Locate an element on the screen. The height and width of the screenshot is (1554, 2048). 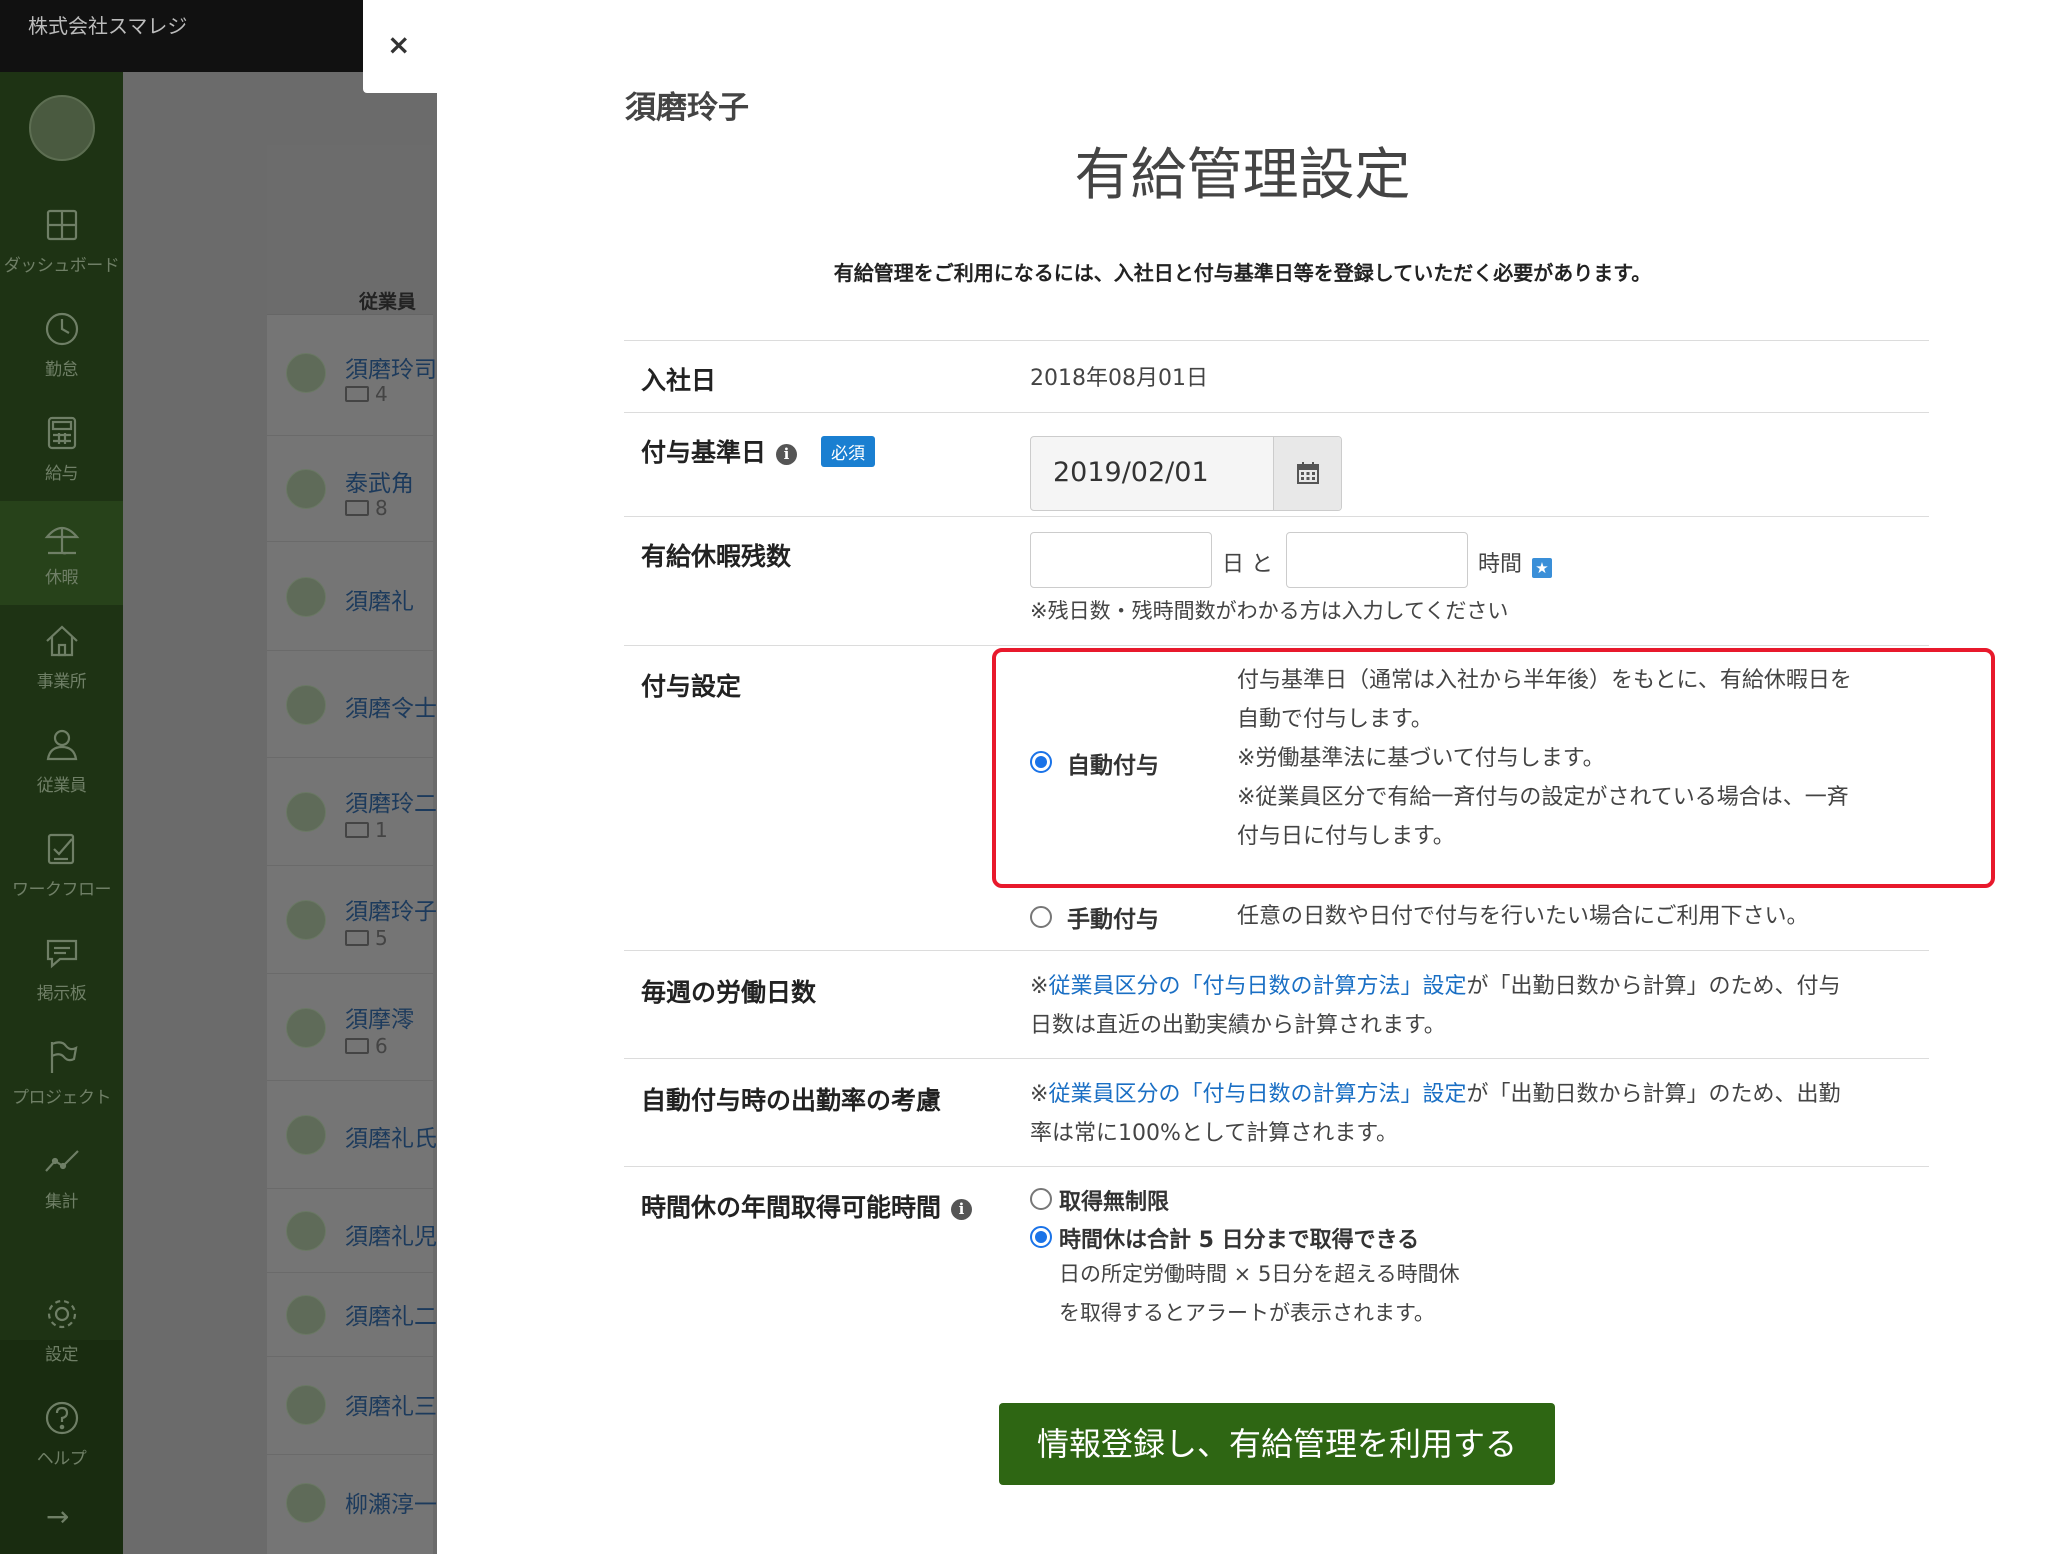
sidebar-item-project: プロジェクト is located at coordinates (61, 1073).